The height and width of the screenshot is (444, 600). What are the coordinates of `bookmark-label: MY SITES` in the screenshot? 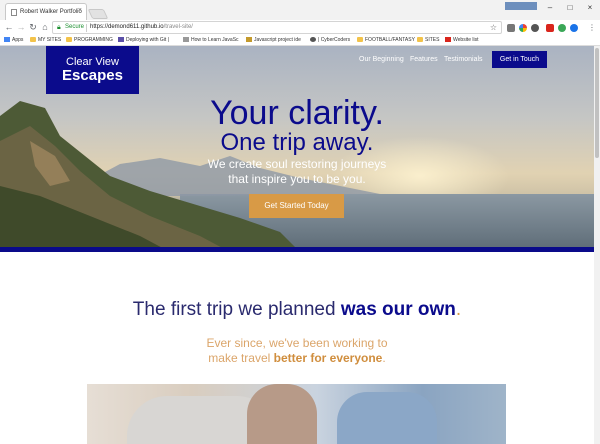 It's located at (50, 40).